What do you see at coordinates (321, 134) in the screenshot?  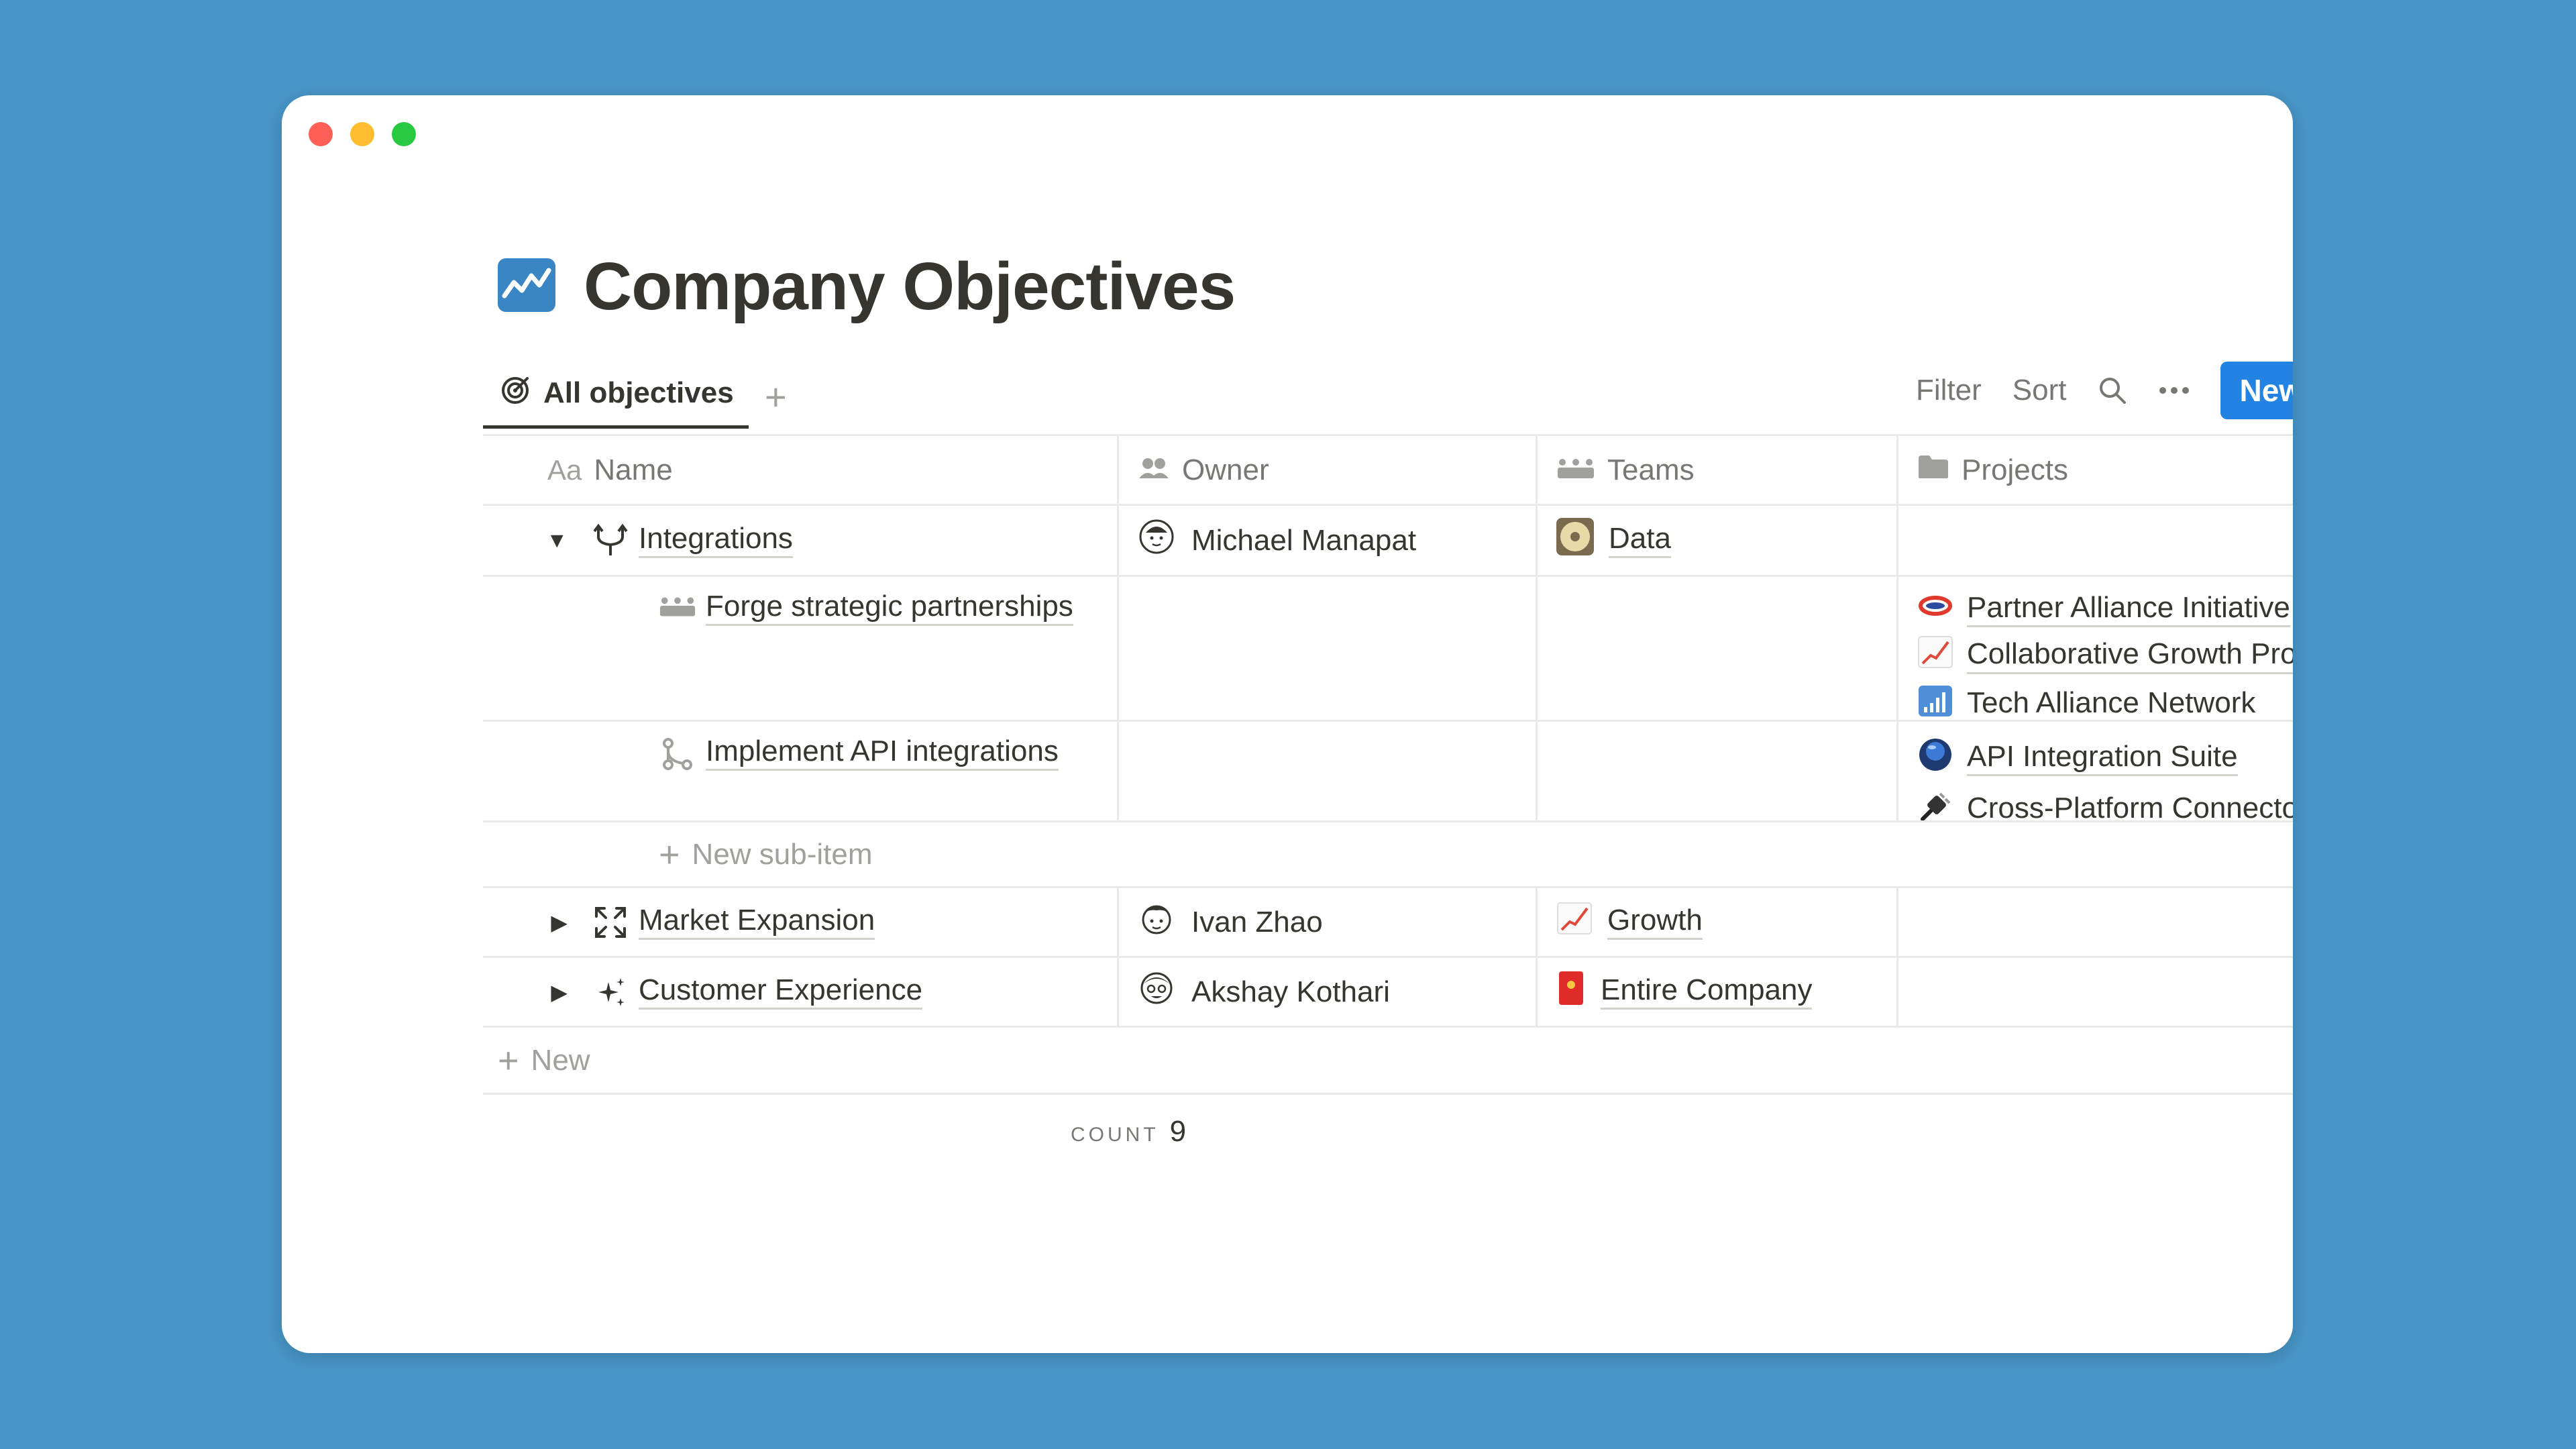 I see `close-window-button` at bounding box center [321, 134].